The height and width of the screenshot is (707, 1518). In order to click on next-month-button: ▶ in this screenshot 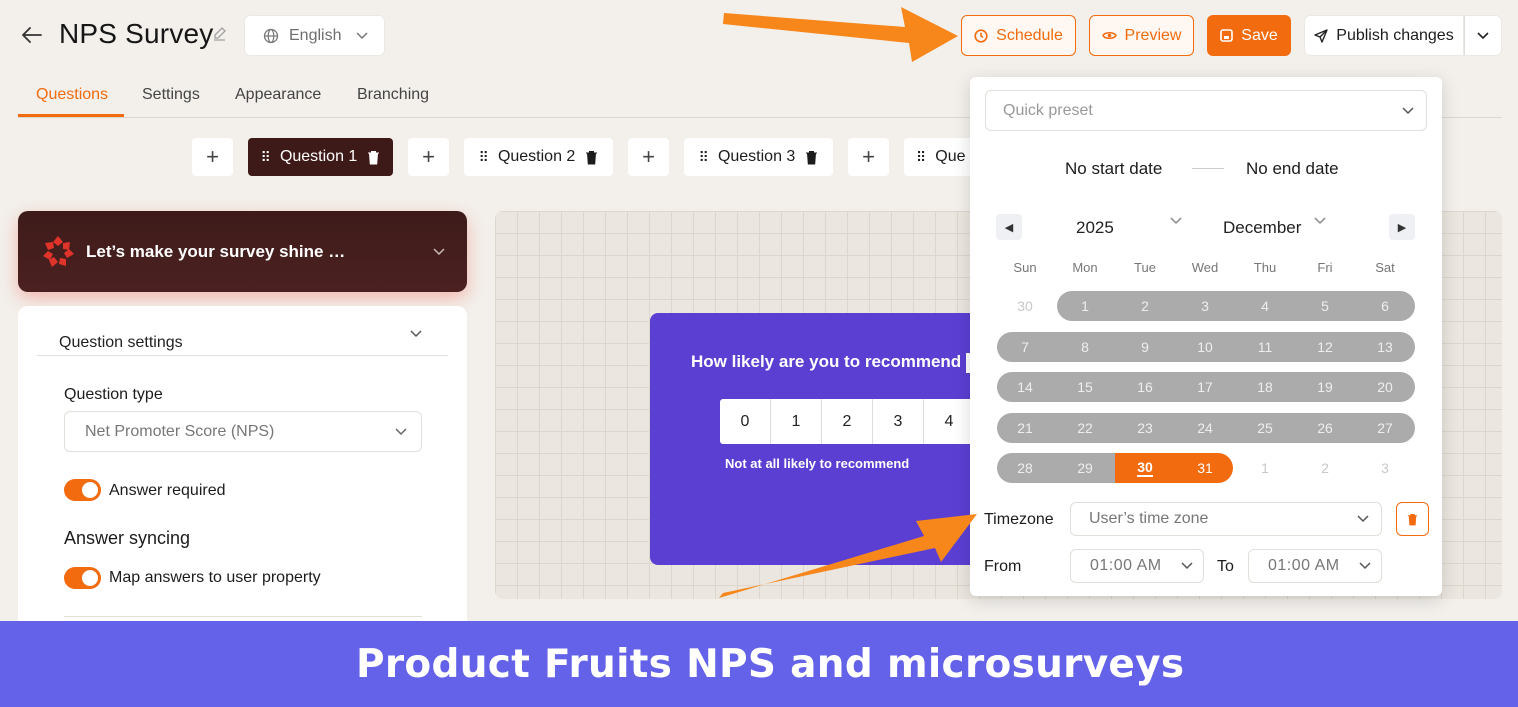, I will do `click(1402, 227)`.